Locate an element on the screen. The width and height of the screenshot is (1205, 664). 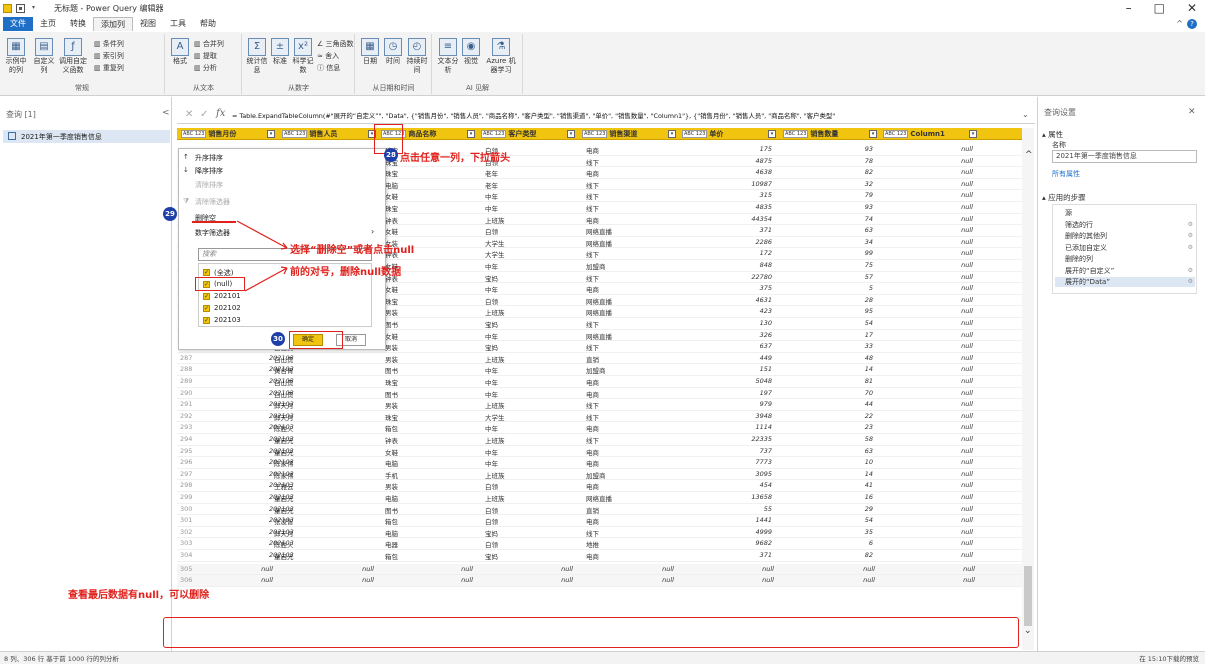
minimize-button: – is located at coordinates (1129, 8).